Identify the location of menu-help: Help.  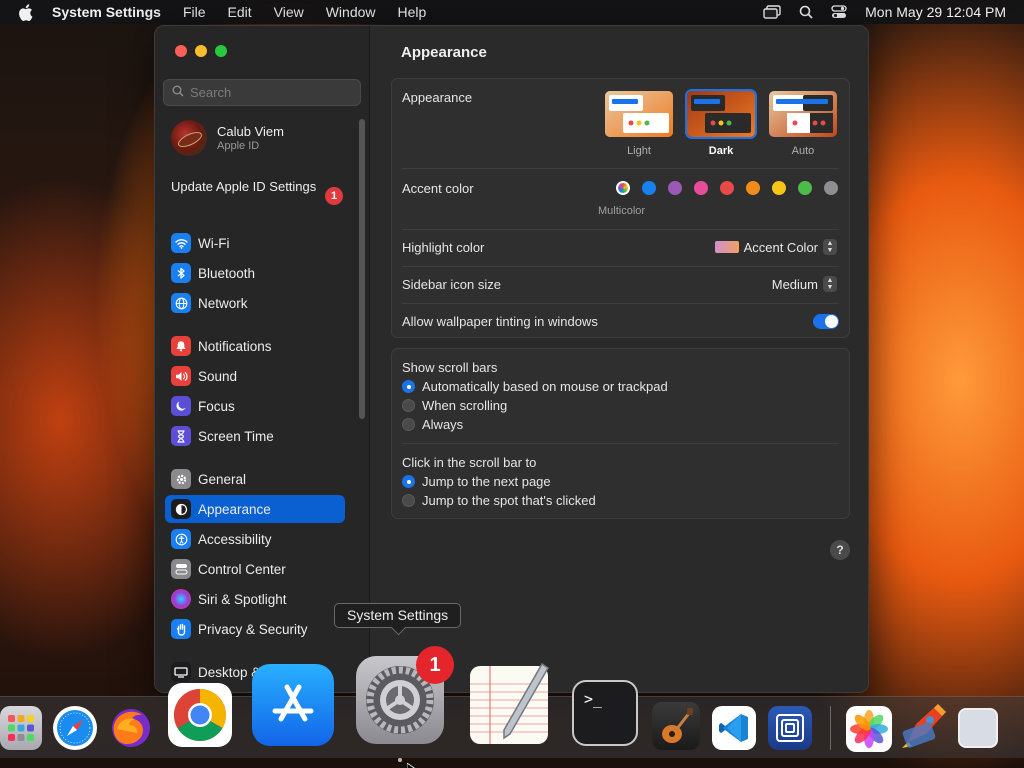
(412, 12).